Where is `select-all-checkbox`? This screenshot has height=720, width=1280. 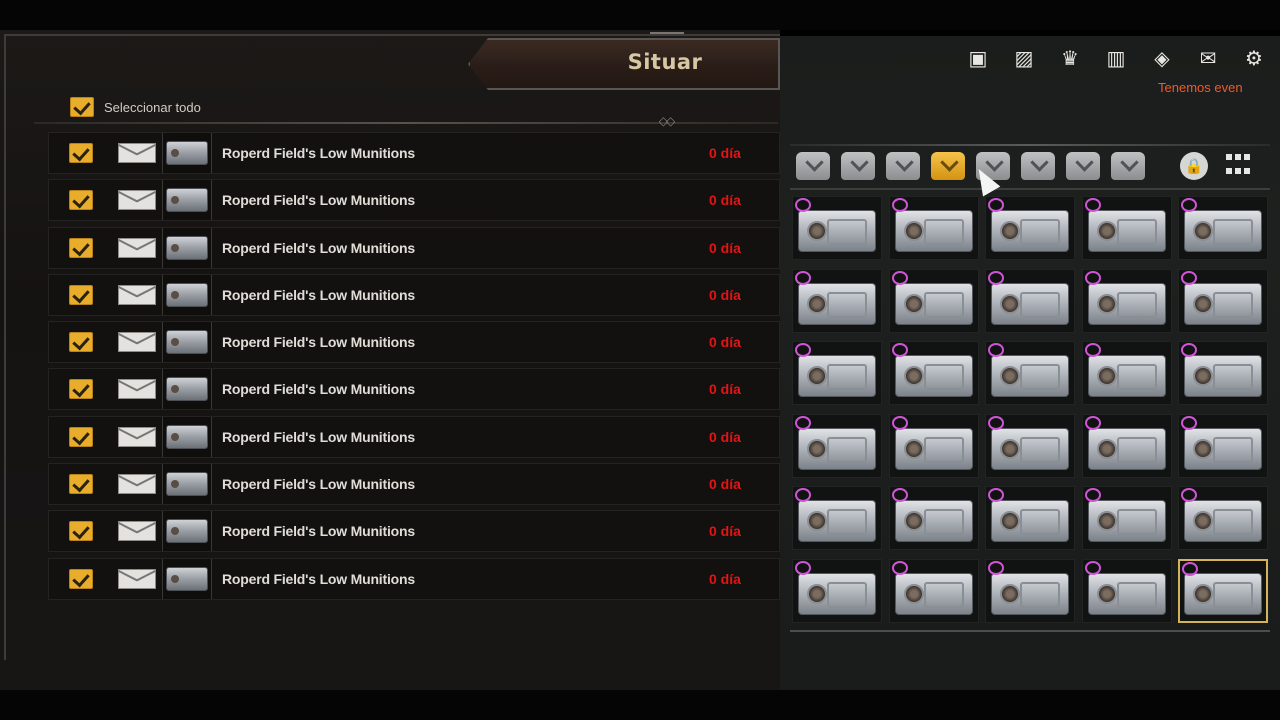
select-all-checkbox is located at coordinates (82, 107).